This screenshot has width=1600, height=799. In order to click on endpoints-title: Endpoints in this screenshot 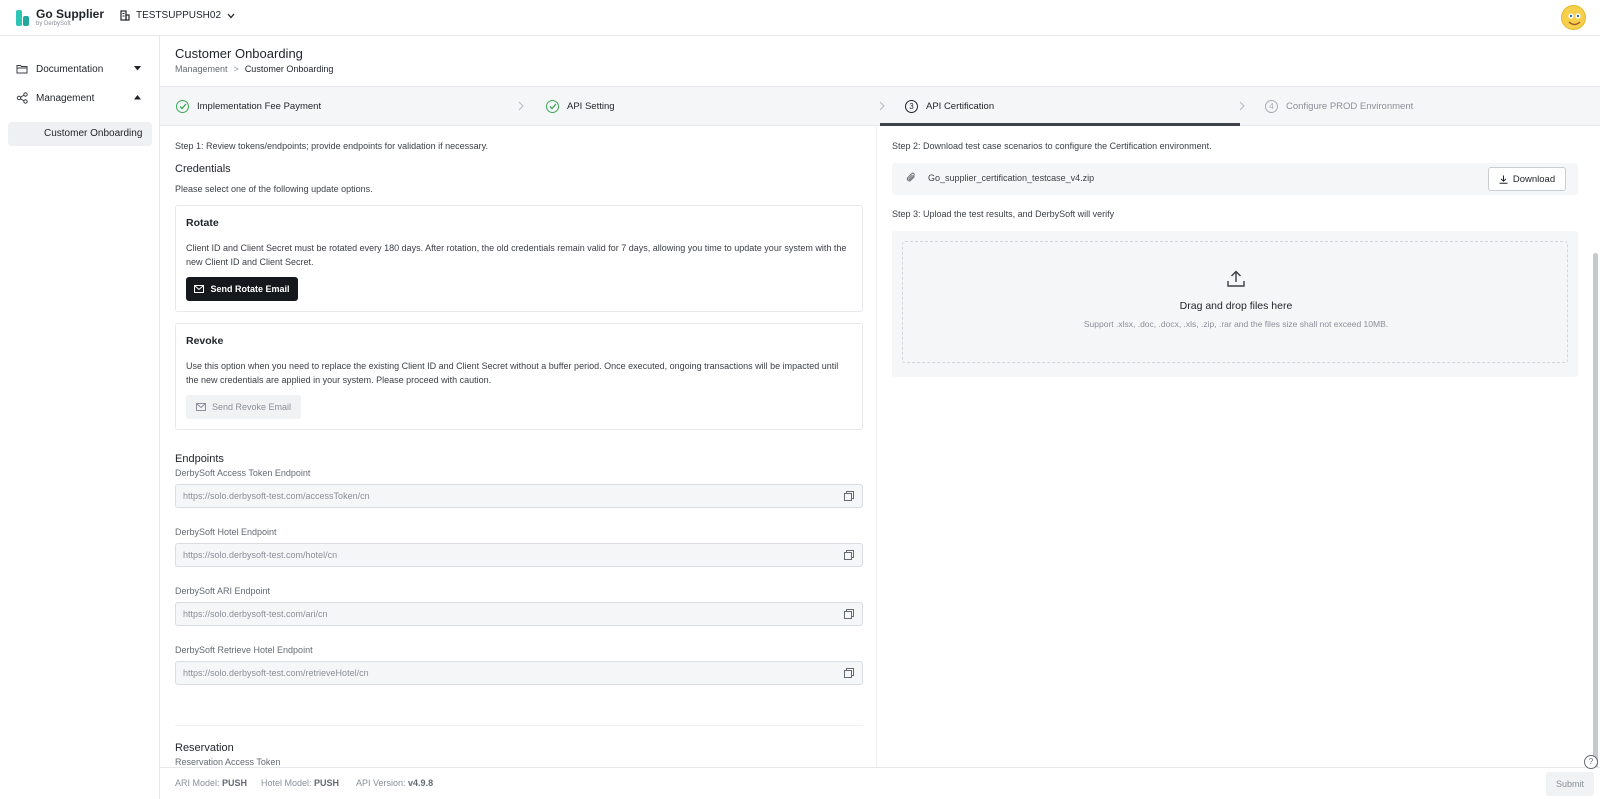, I will do `click(199, 459)`.